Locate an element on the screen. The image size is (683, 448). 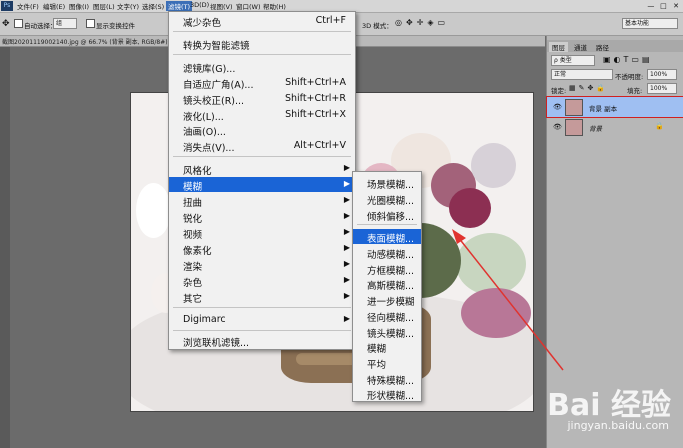
submenu-item-blur-more: 进一步模糊 is located at coordinates (387, 300).